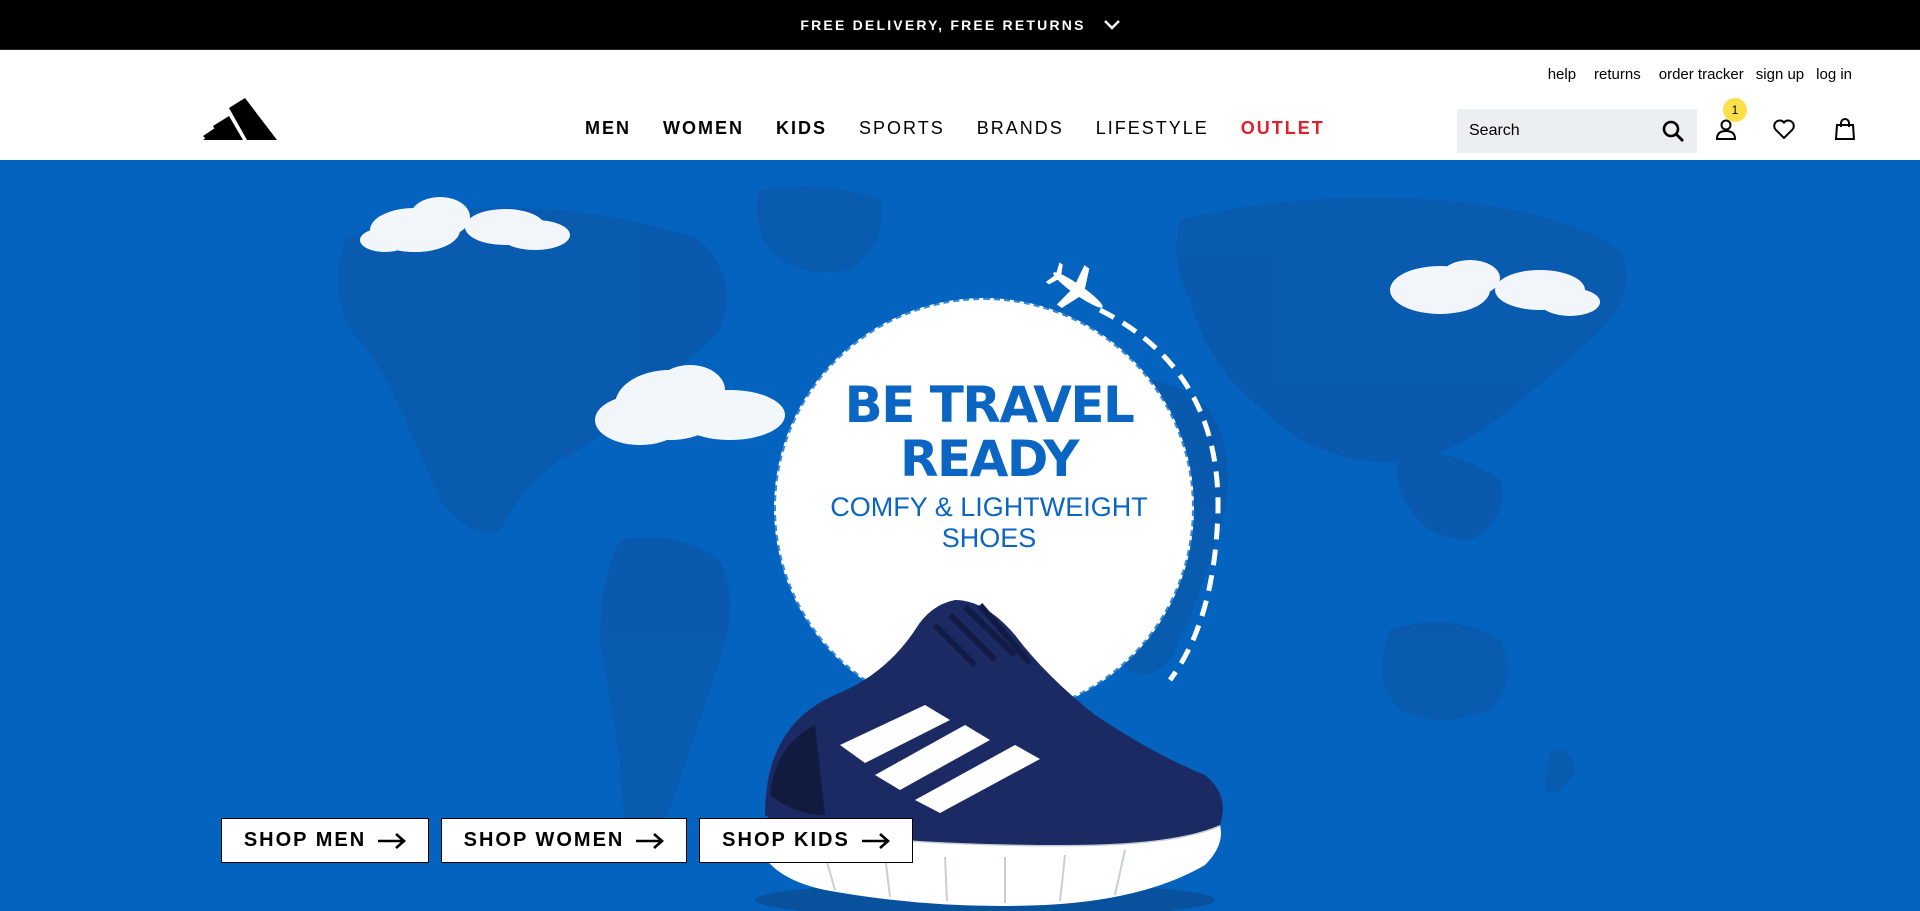 This screenshot has height=911, width=1920. I want to click on log-in-link: log in, so click(1834, 74).